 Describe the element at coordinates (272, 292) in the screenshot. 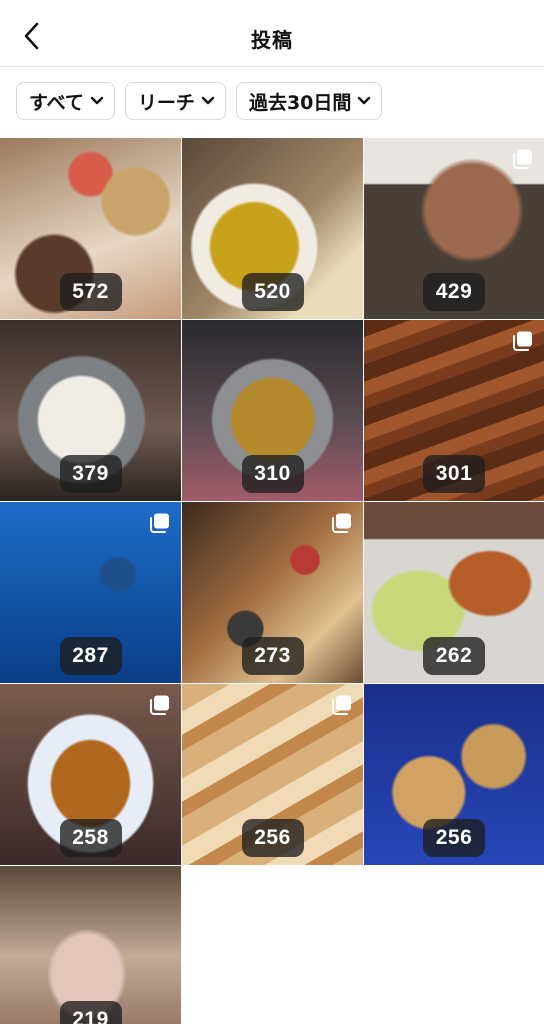

I see `reach-count-badge: 520` at that location.